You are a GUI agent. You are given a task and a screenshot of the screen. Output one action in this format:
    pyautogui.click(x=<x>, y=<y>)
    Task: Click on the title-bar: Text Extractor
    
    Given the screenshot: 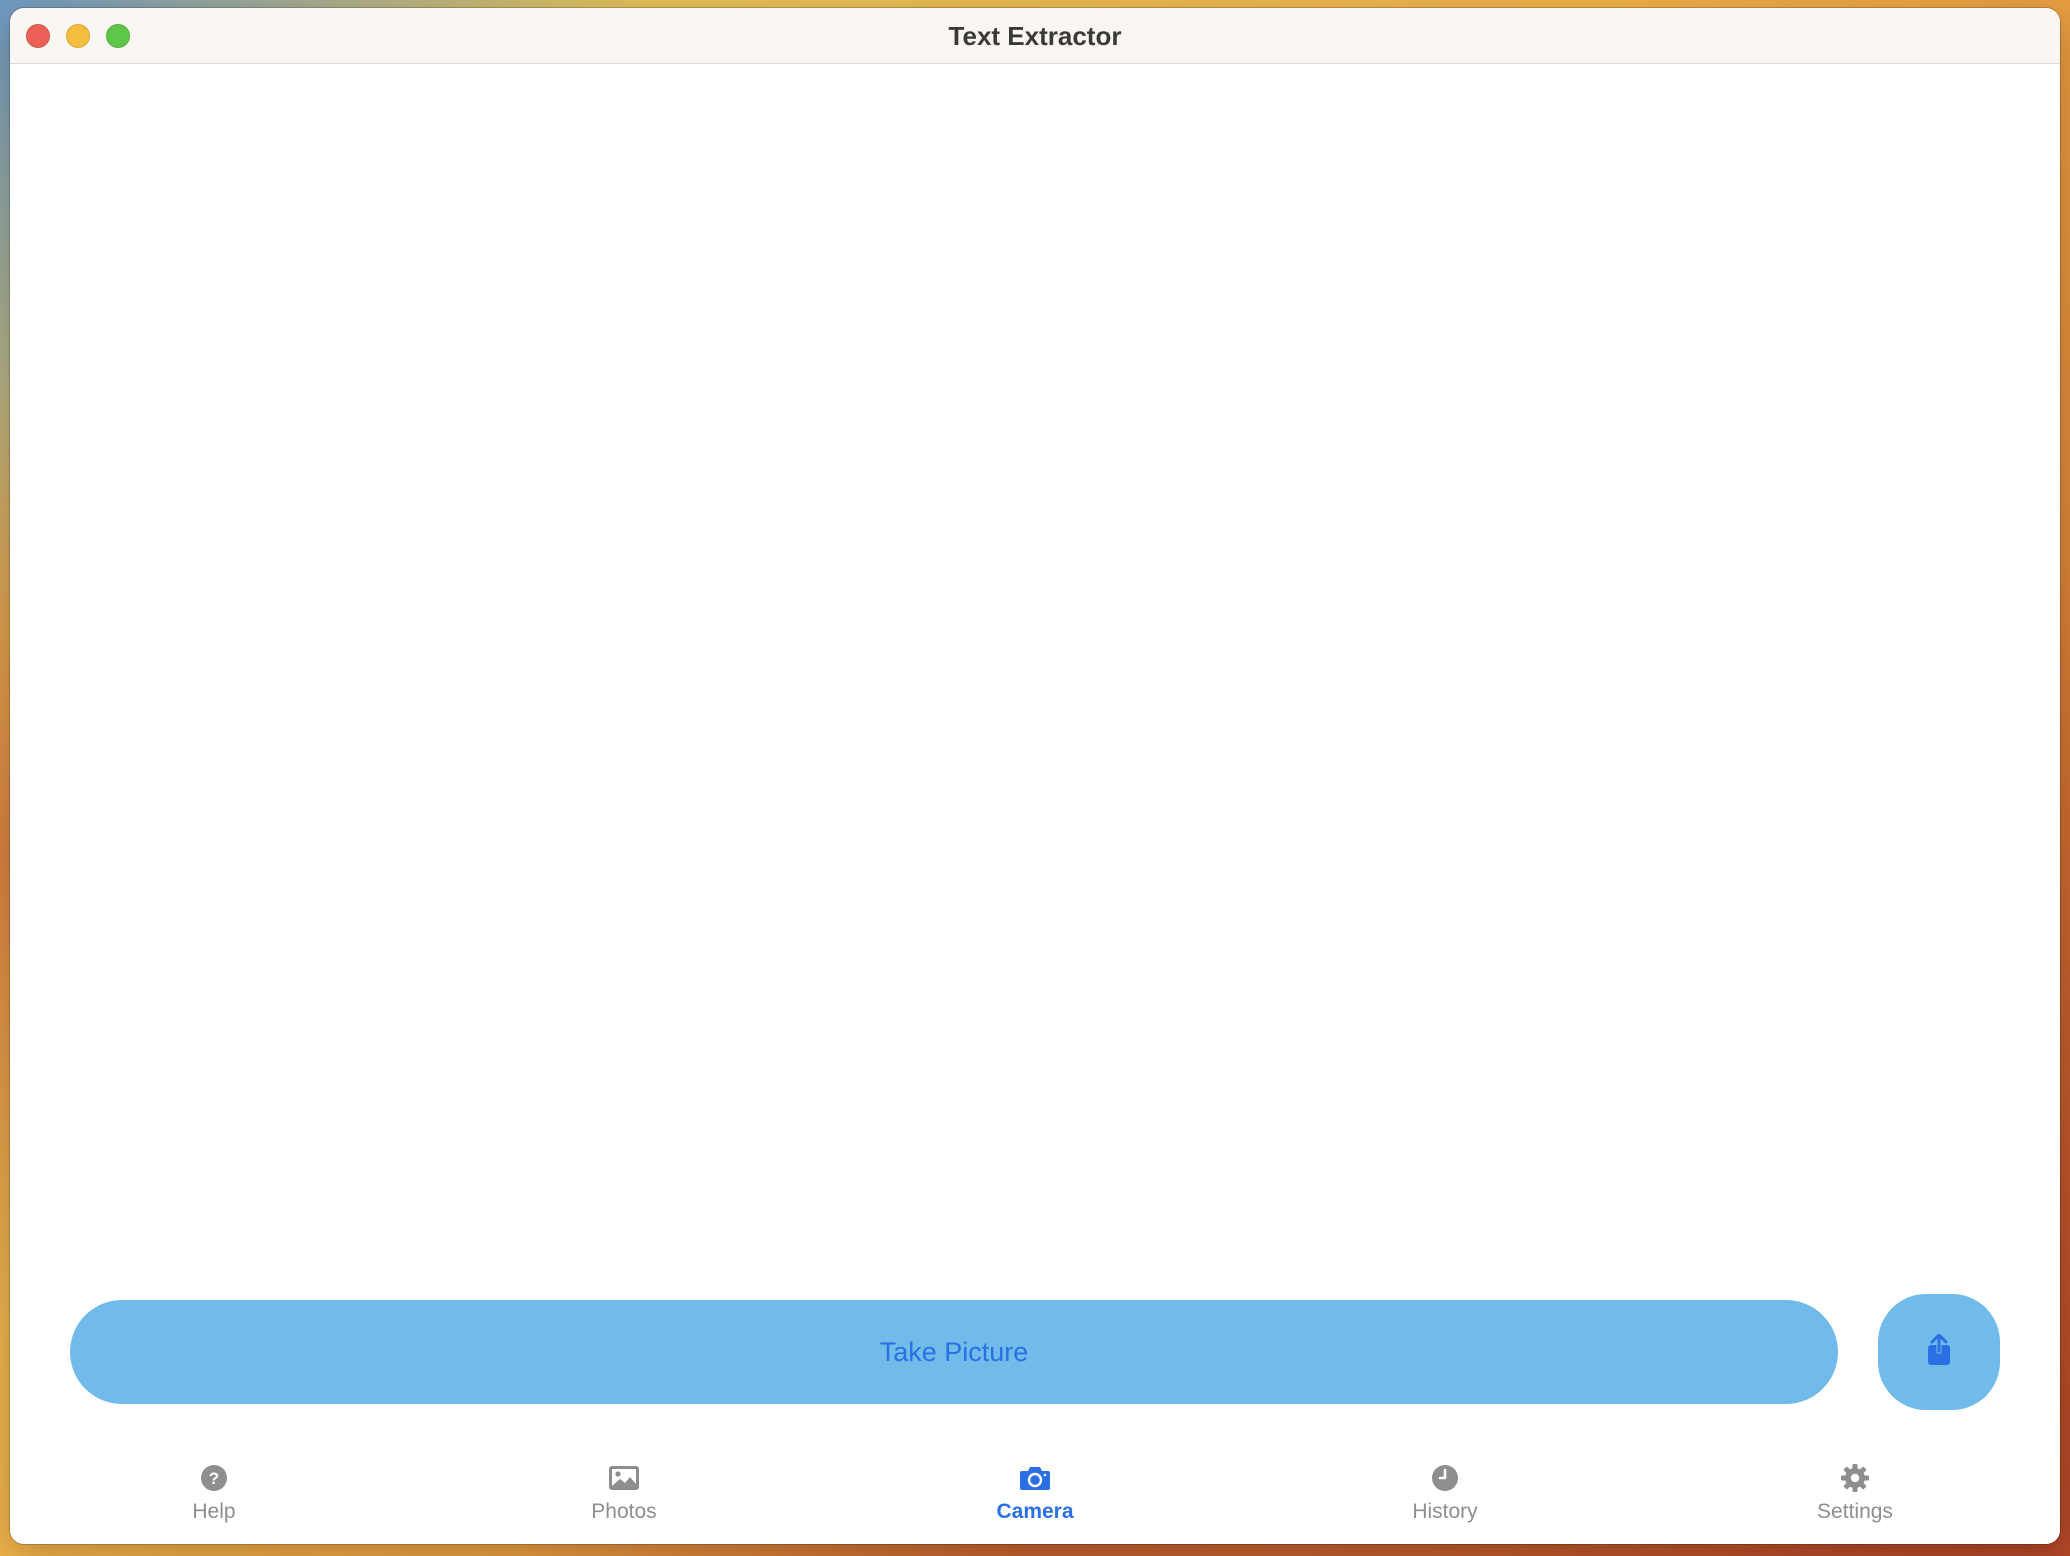 What is the action you would take?
    pyautogui.click(x=1035, y=36)
    